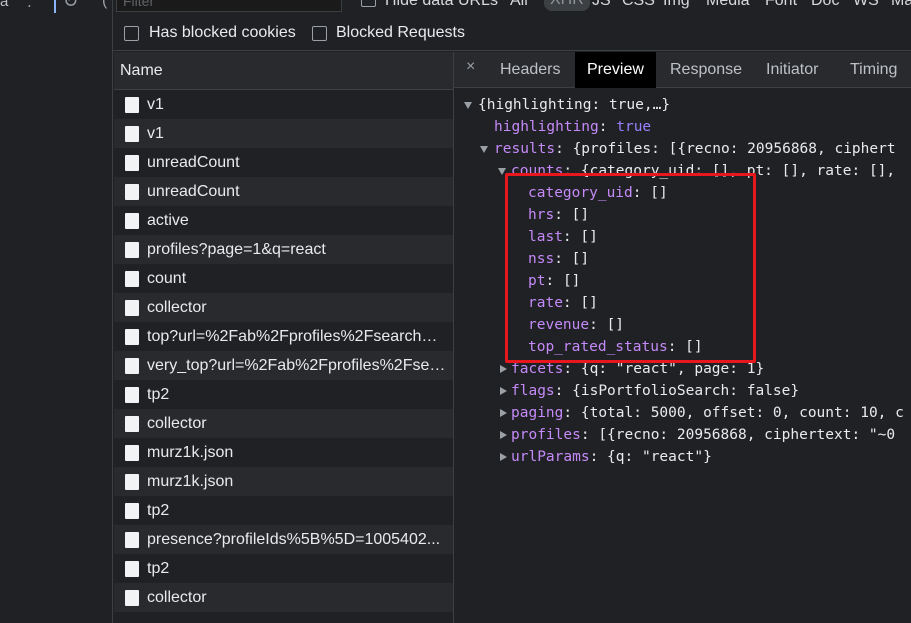  What do you see at coordinates (441, 4) in the screenshot?
I see `hide-data-urls-label: Hide data URLs` at bounding box center [441, 4].